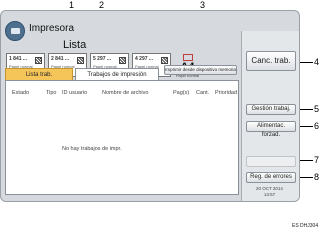 This screenshot has height=240, width=323. Describe the element at coordinates (51, 93) in the screenshot. I see `column-type: Tipo` at that location.